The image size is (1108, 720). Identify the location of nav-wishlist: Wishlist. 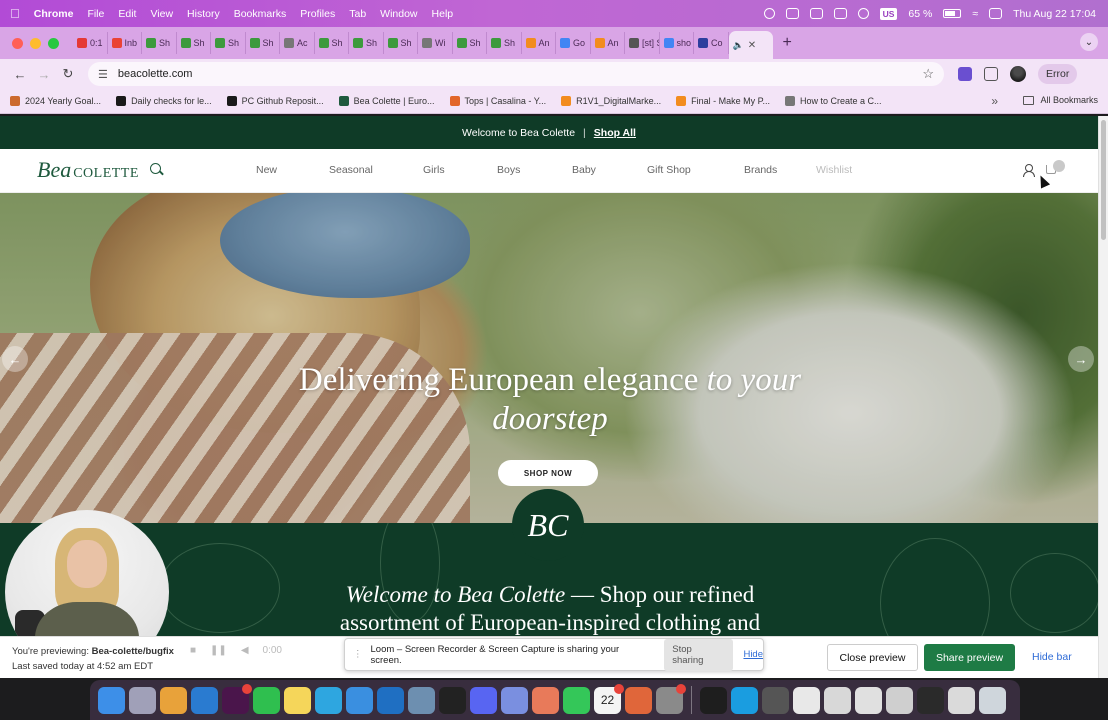
(834, 170).